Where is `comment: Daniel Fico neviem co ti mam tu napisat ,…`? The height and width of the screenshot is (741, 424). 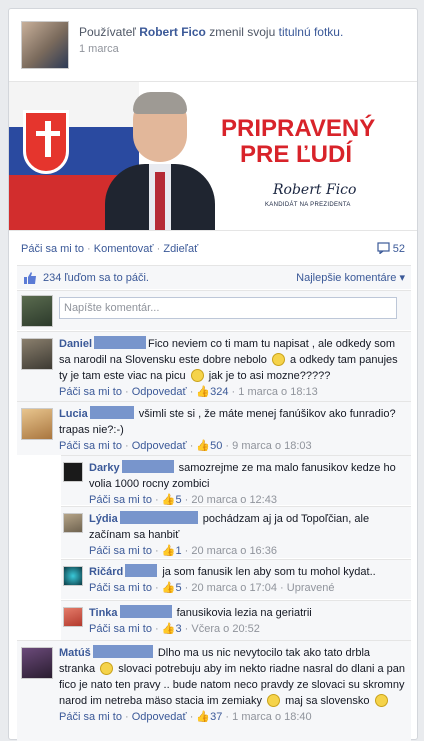 comment: Daniel Fico neviem co ti mam tu napisat ,… is located at coordinates (214, 366).